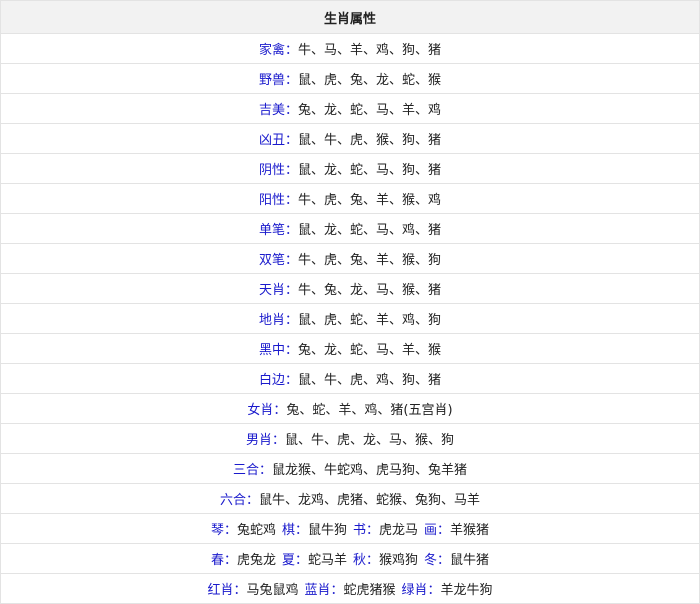 The image size is (700, 604). I want to click on attribute-cell: 女肖：兔、蛇、羊、鸡、猪(五宫肖), so click(350, 408).